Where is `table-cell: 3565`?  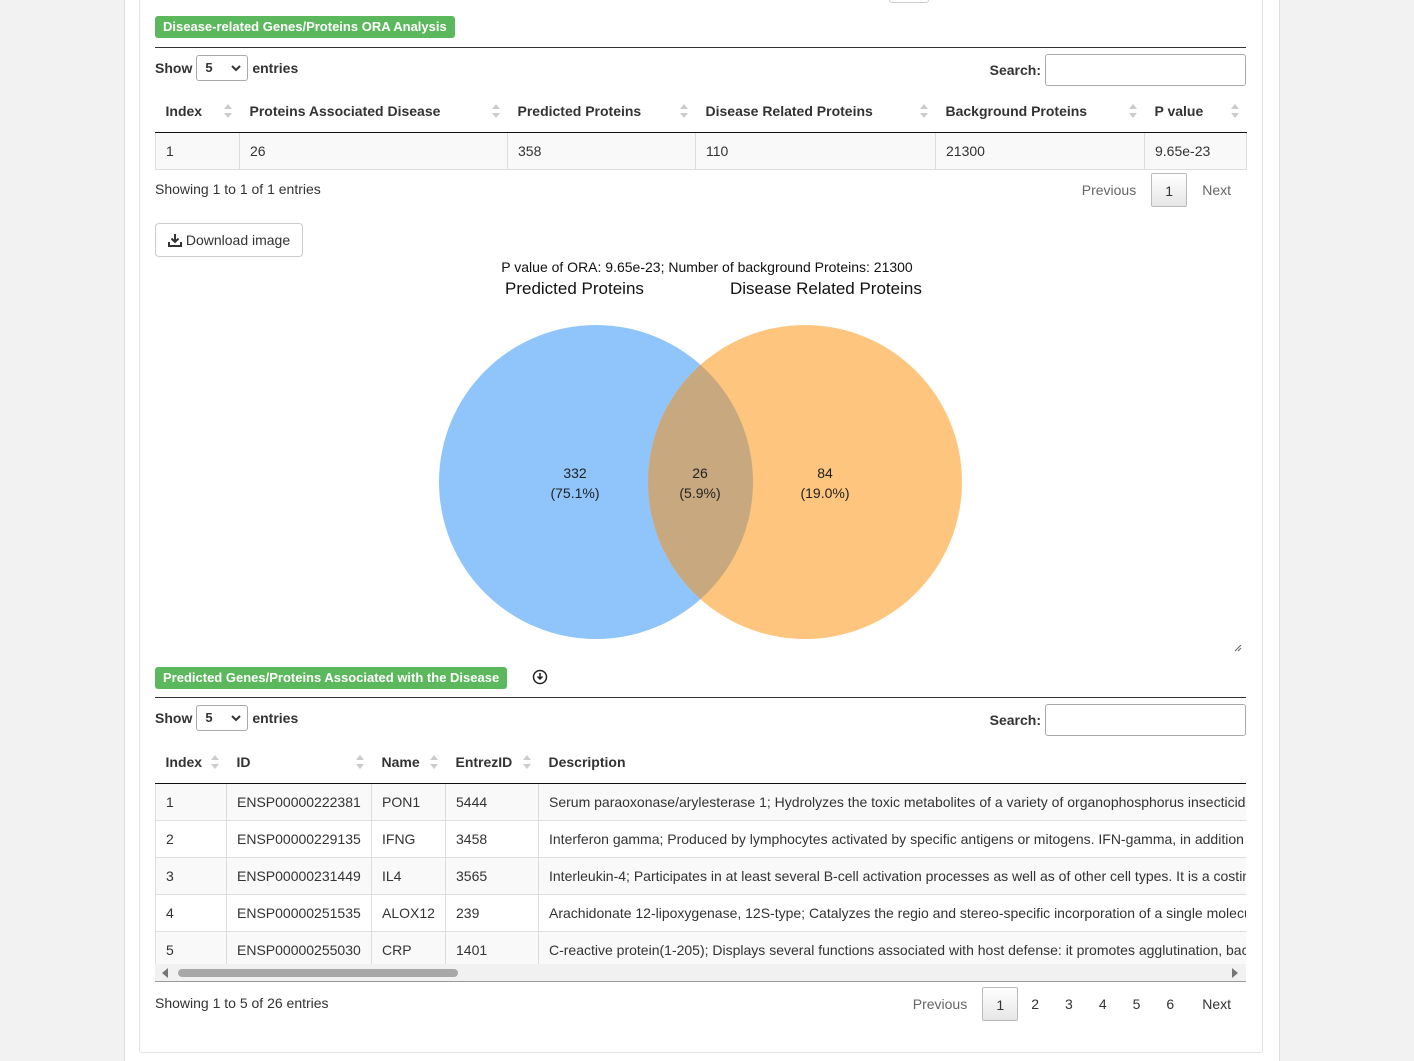
table-cell: 3565 is located at coordinates (492, 876).